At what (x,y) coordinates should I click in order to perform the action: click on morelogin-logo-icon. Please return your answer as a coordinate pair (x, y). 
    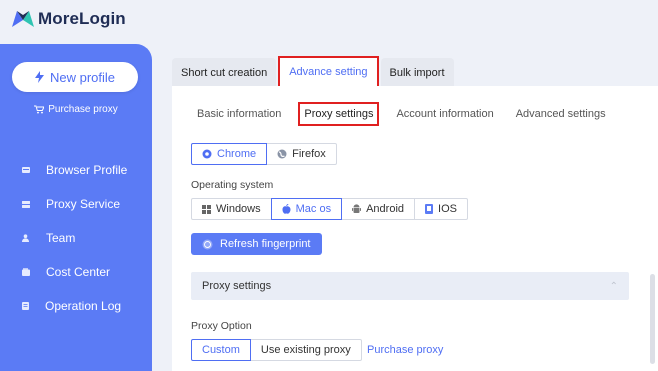
    Looking at the image, I should click on (23, 19).